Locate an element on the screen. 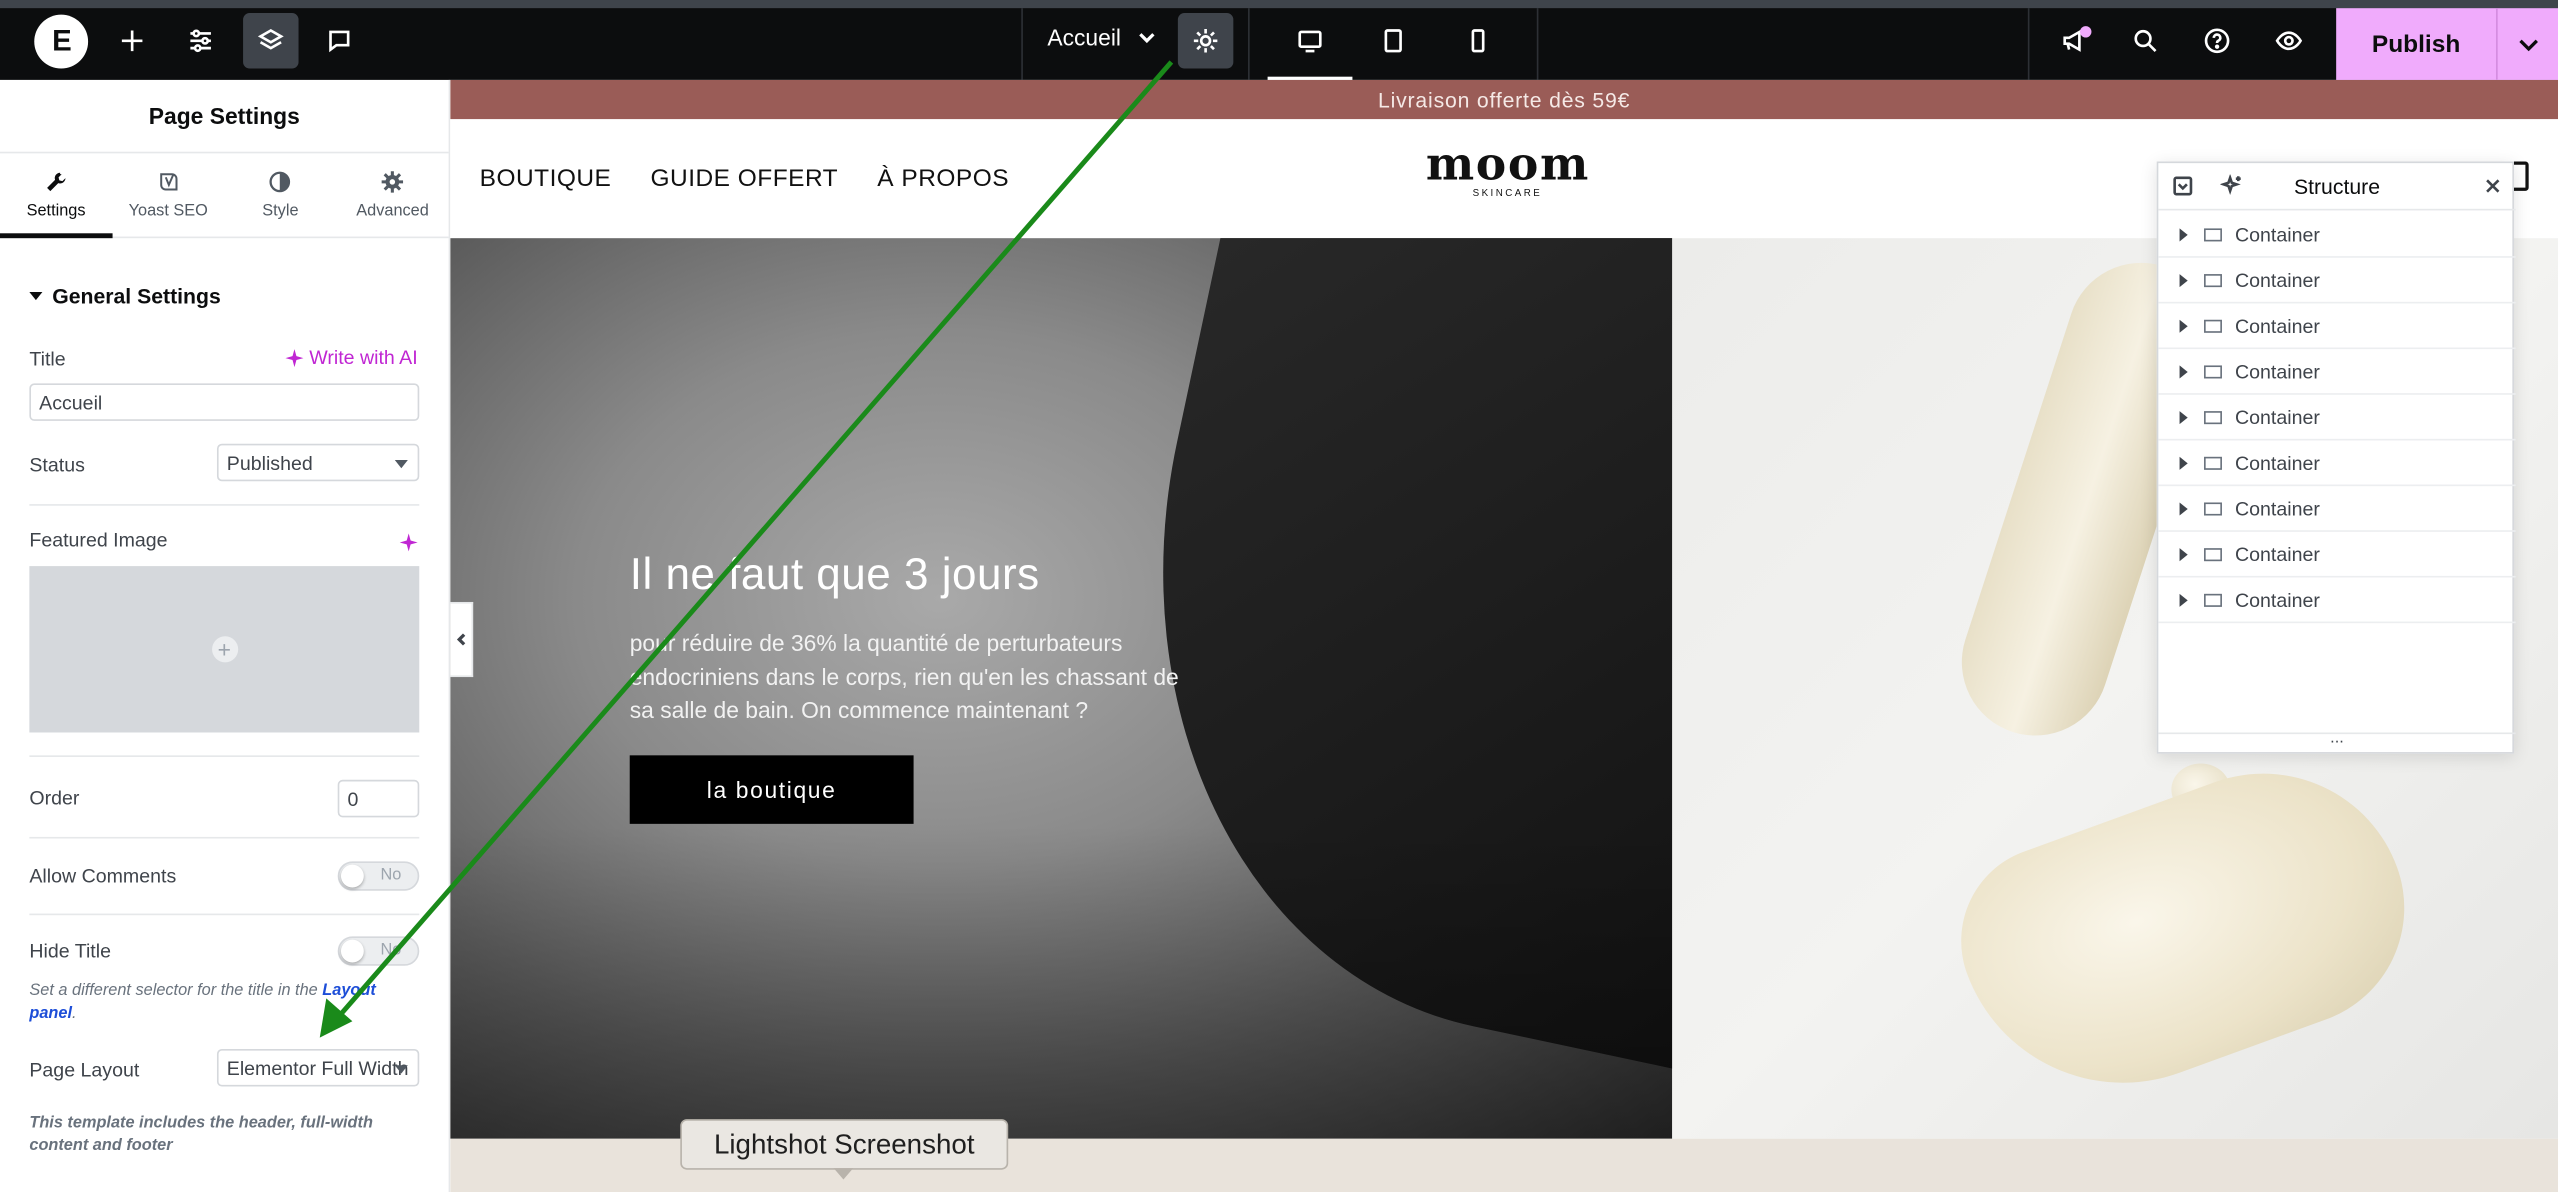 This screenshot has width=2558, height=1192. page-settings-button is located at coordinates (1205, 41).